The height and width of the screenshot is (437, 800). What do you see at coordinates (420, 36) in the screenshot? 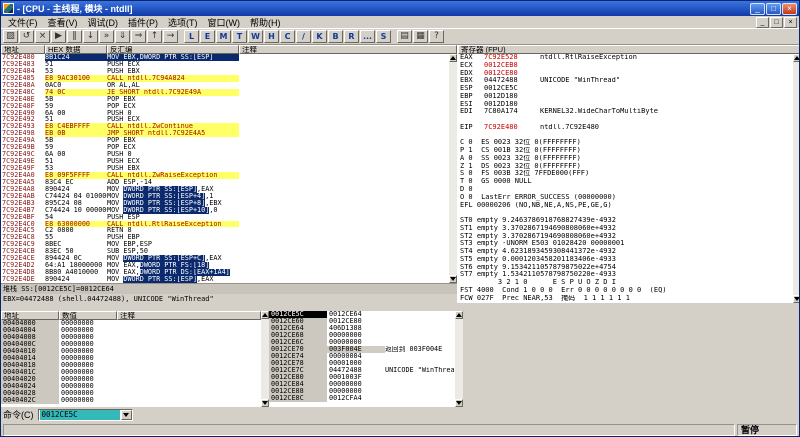
I see `options-button: ▦` at bounding box center [420, 36].